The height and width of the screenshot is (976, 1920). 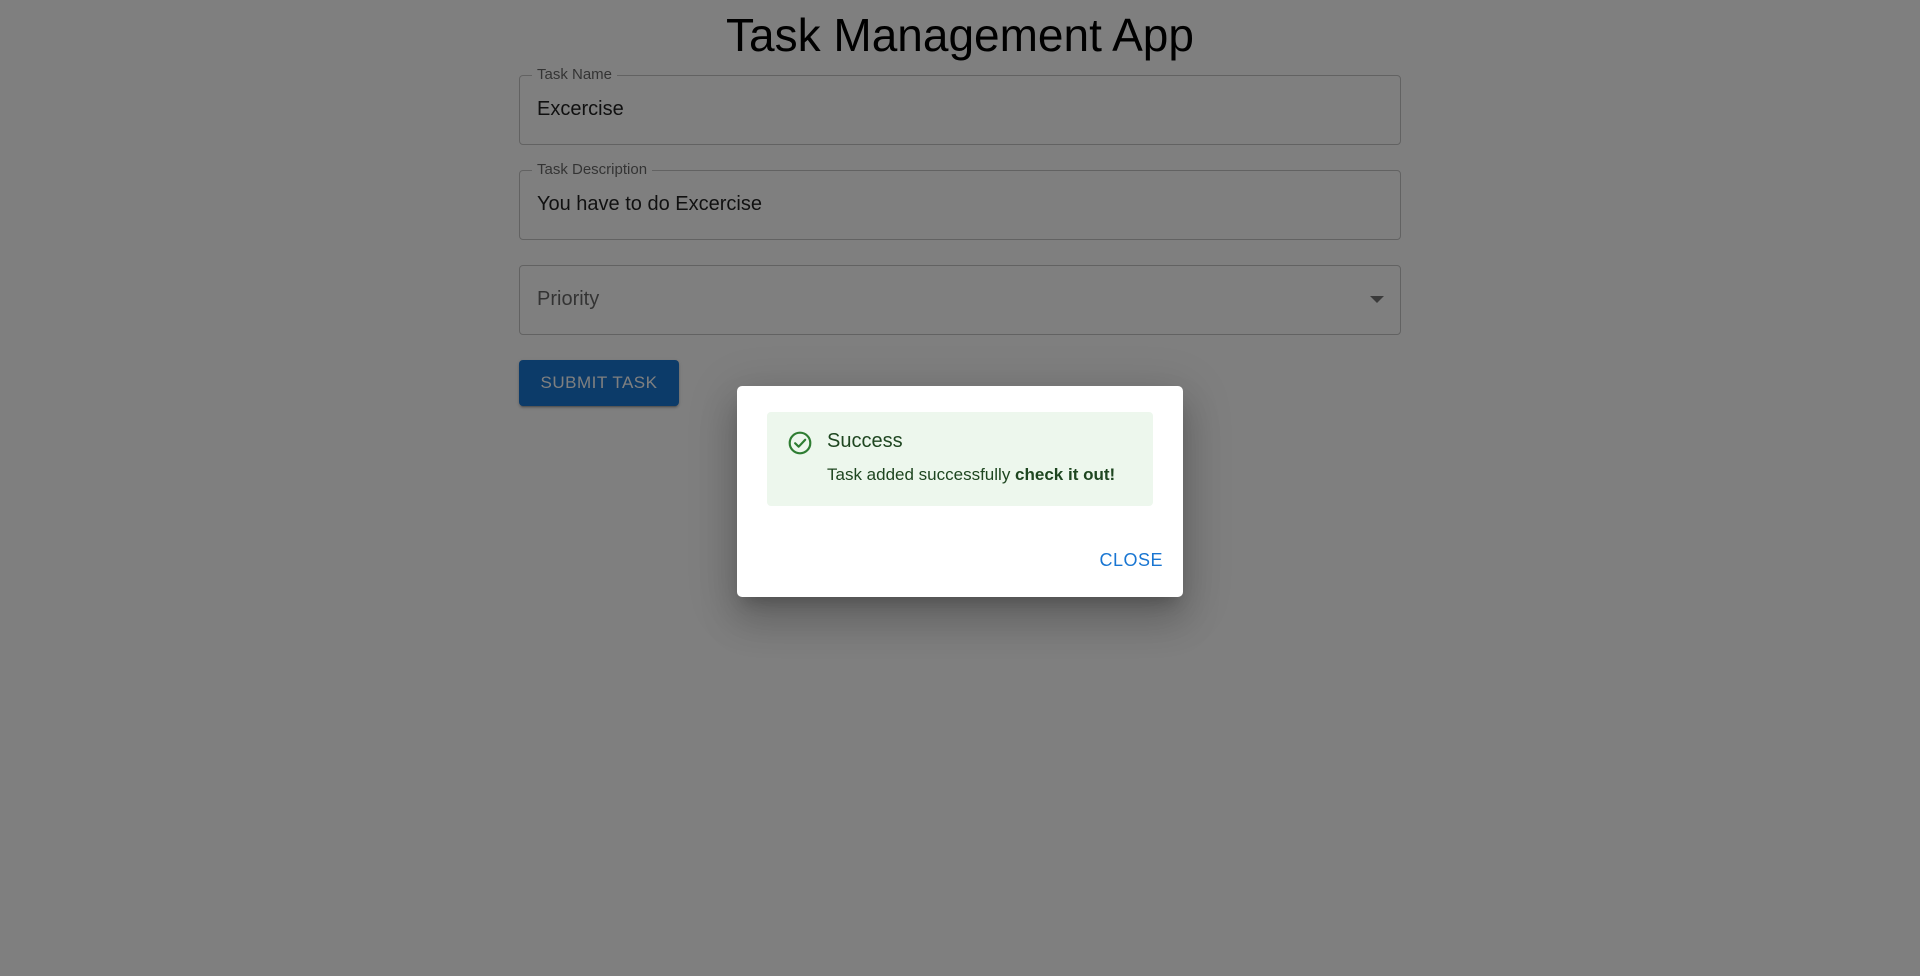 I want to click on alert-message-emphasis: check it out!, so click(x=1065, y=474).